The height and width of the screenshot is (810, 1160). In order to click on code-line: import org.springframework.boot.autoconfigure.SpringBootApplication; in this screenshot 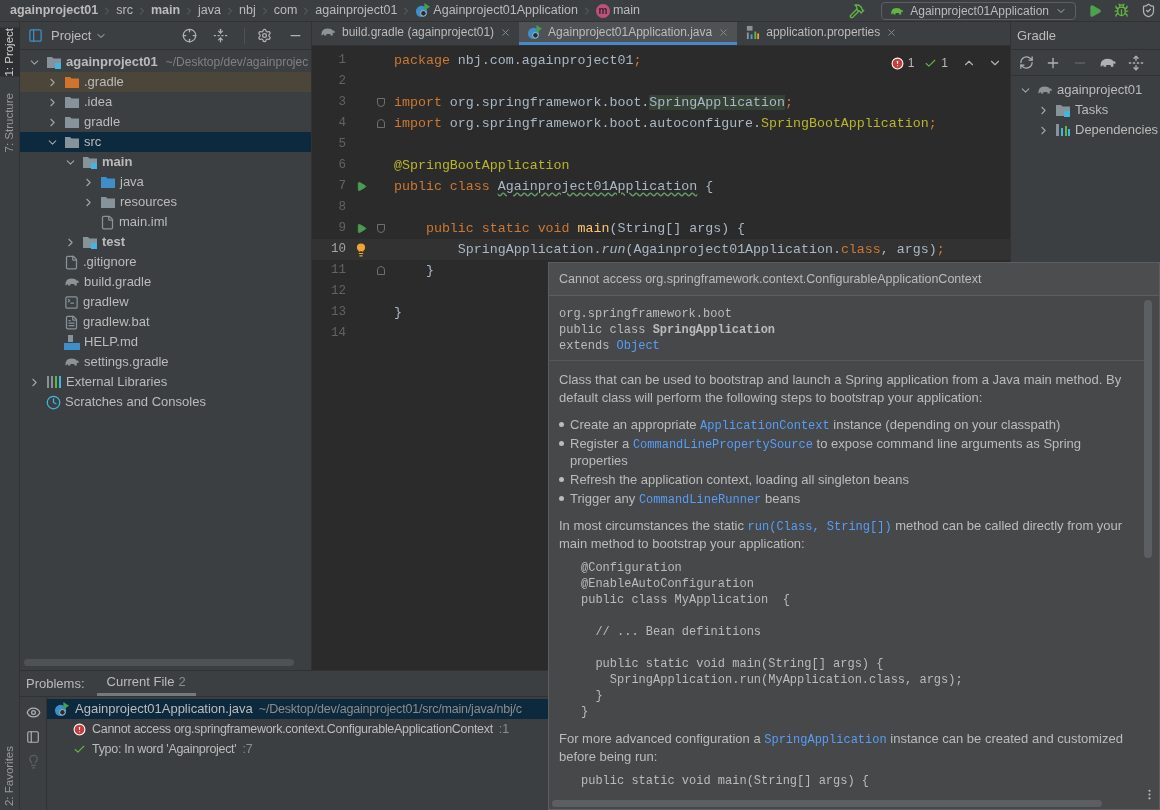, I will do `click(665, 123)`.